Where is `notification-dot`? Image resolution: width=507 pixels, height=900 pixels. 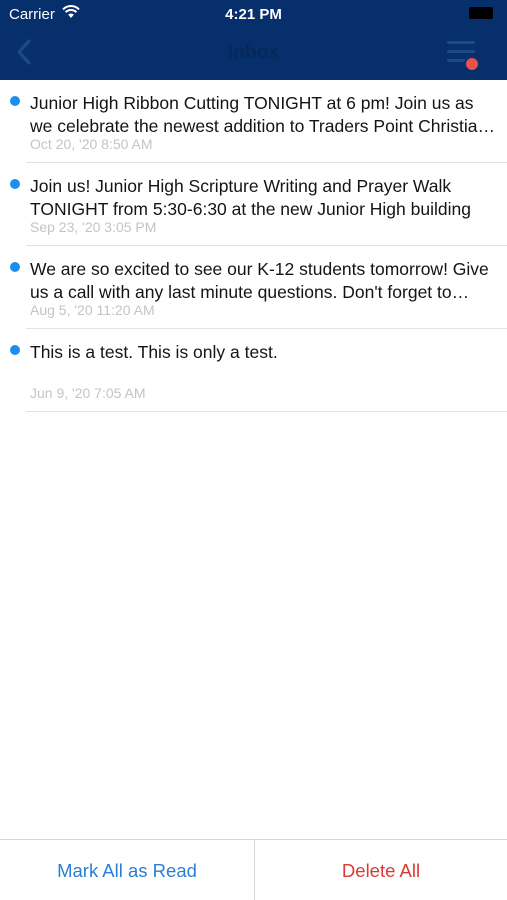
notification-dot is located at coordinates (472, 64).